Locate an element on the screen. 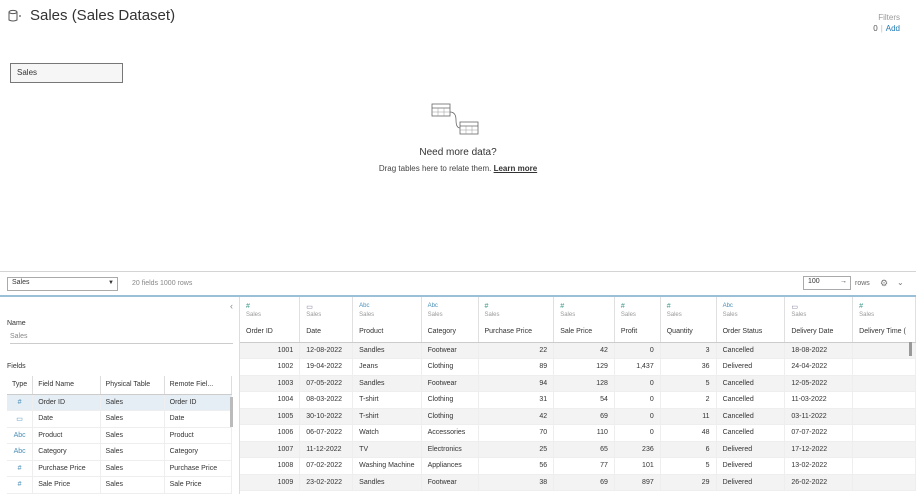 The height and width of the screenshot is (494, 916). field-row: # Order ID Sales Order ID is located at coordinates (120, 402).